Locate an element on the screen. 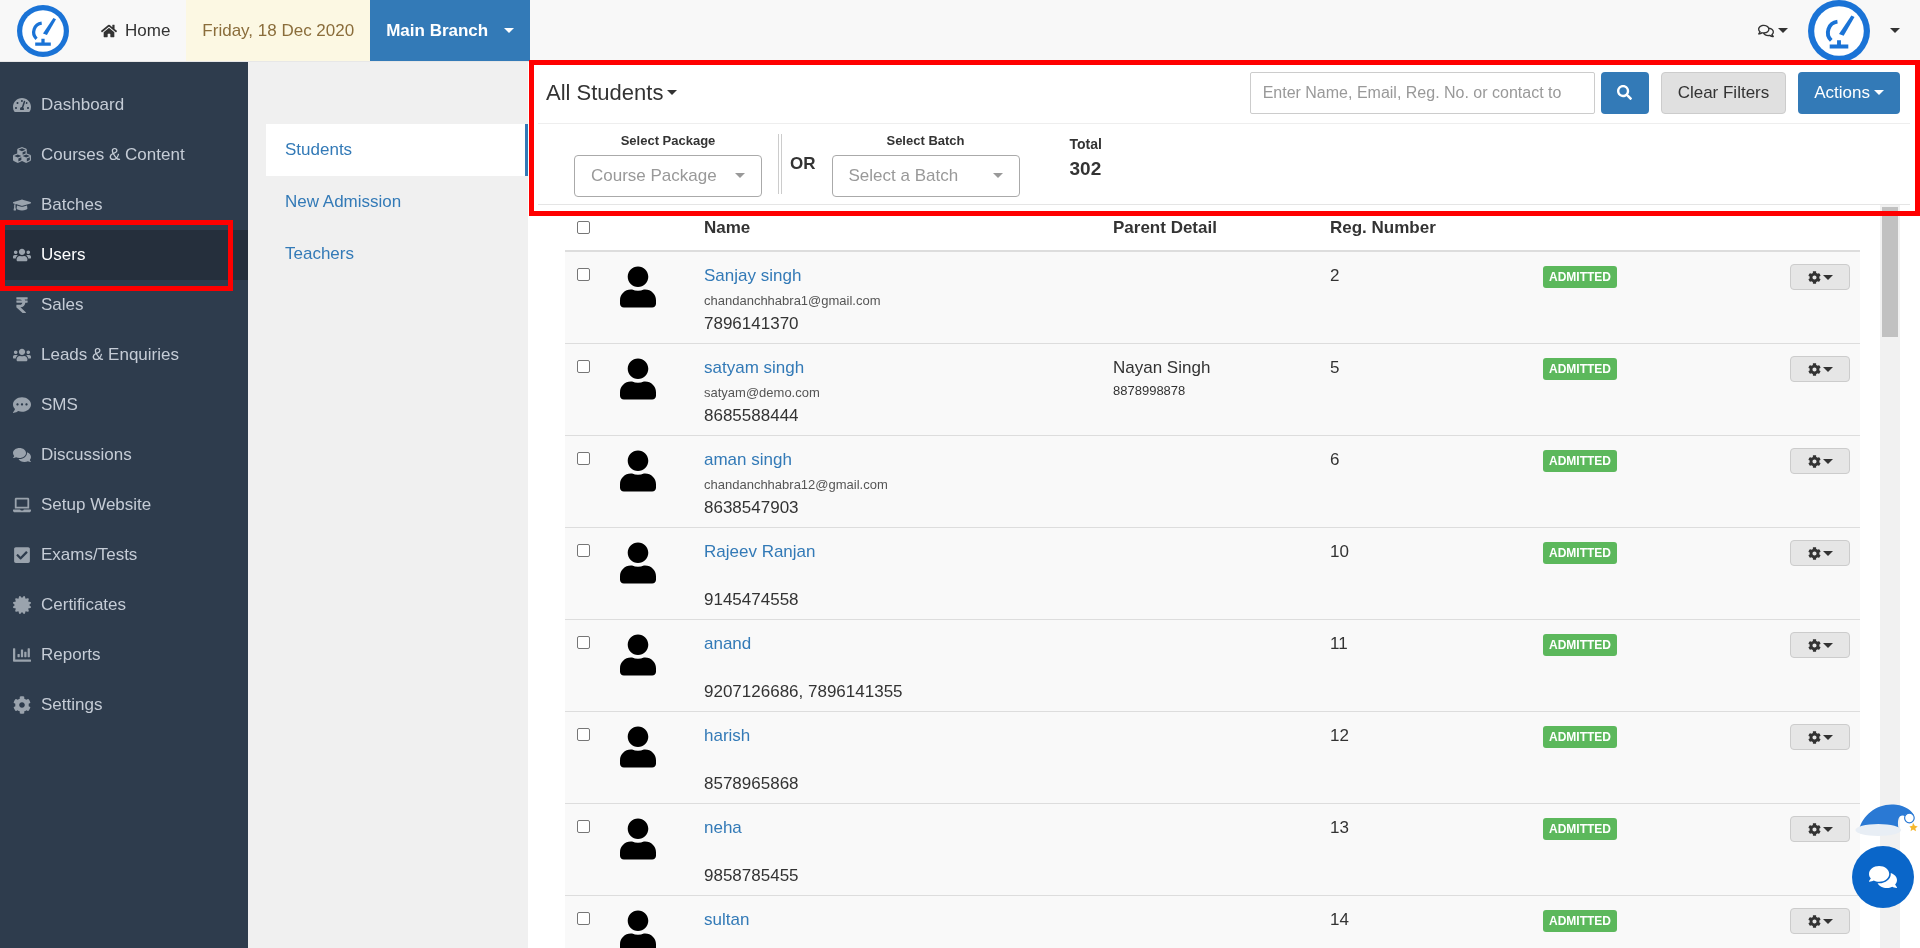 This screenshot has height=948, width=1920. search-button is located at coordinates (1624, 92).